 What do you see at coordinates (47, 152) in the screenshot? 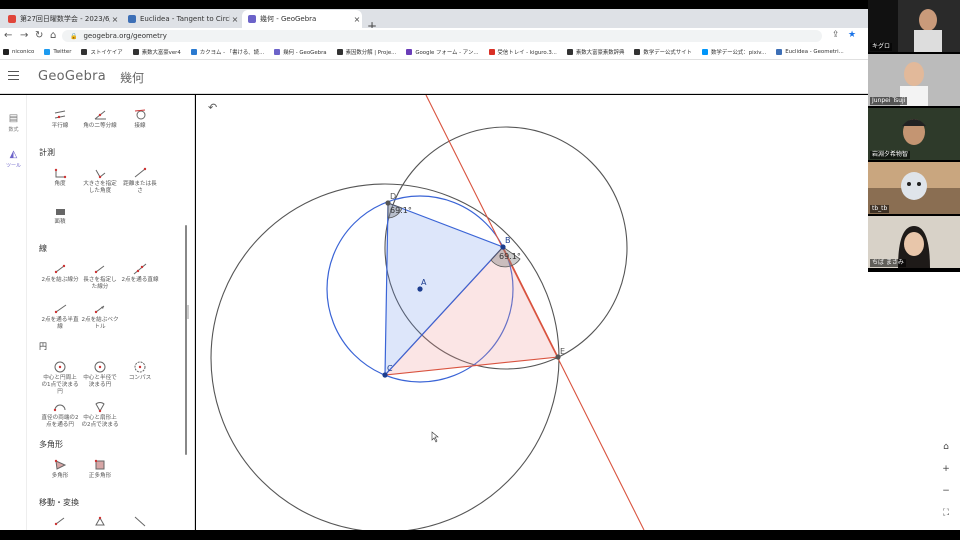
I see `category-measure: 計測` at bounding box center [47, 152].